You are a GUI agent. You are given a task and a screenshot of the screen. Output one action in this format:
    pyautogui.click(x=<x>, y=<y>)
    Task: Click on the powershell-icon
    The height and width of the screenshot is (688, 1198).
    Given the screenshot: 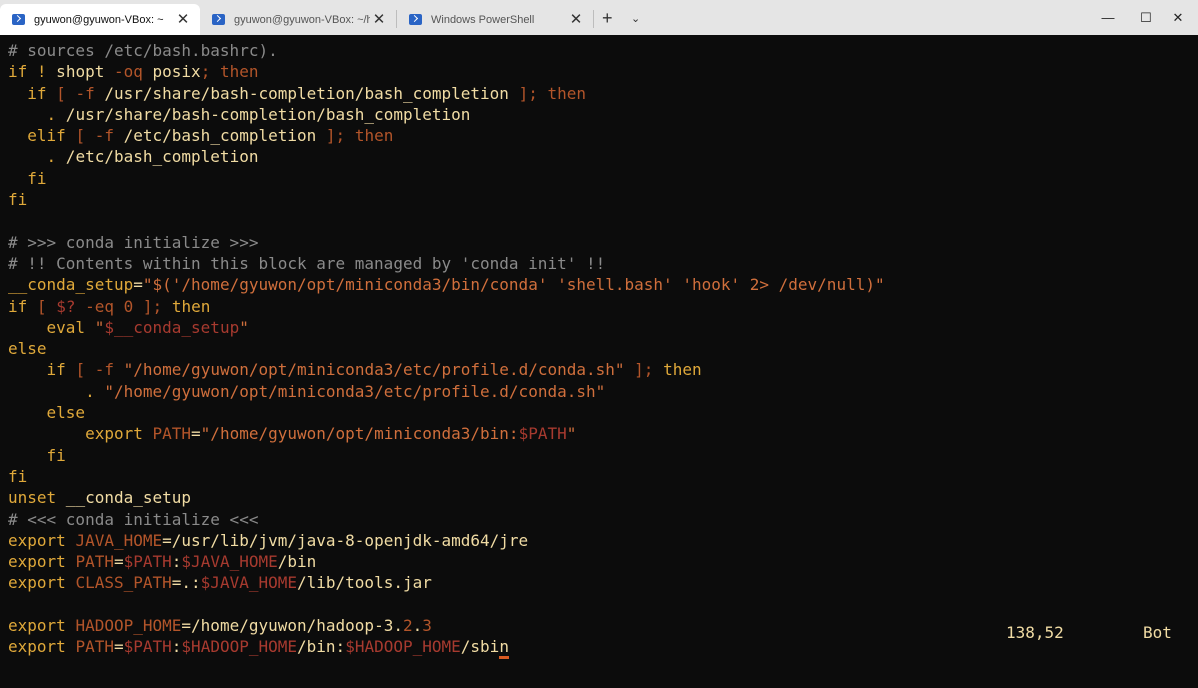 What is the action you would take?
    pyautogui.click(x=18, y=19)
    